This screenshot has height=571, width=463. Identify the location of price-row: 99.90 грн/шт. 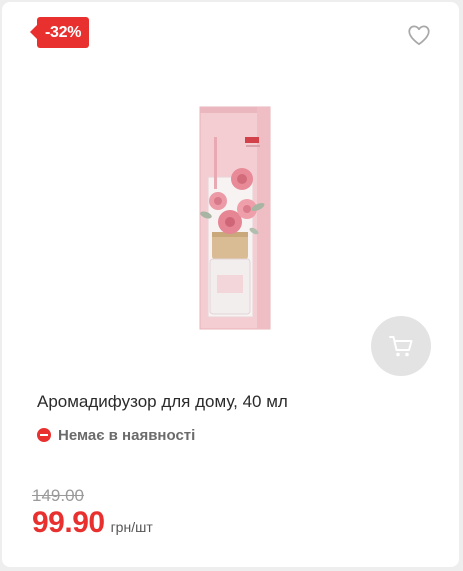
(92, 523).